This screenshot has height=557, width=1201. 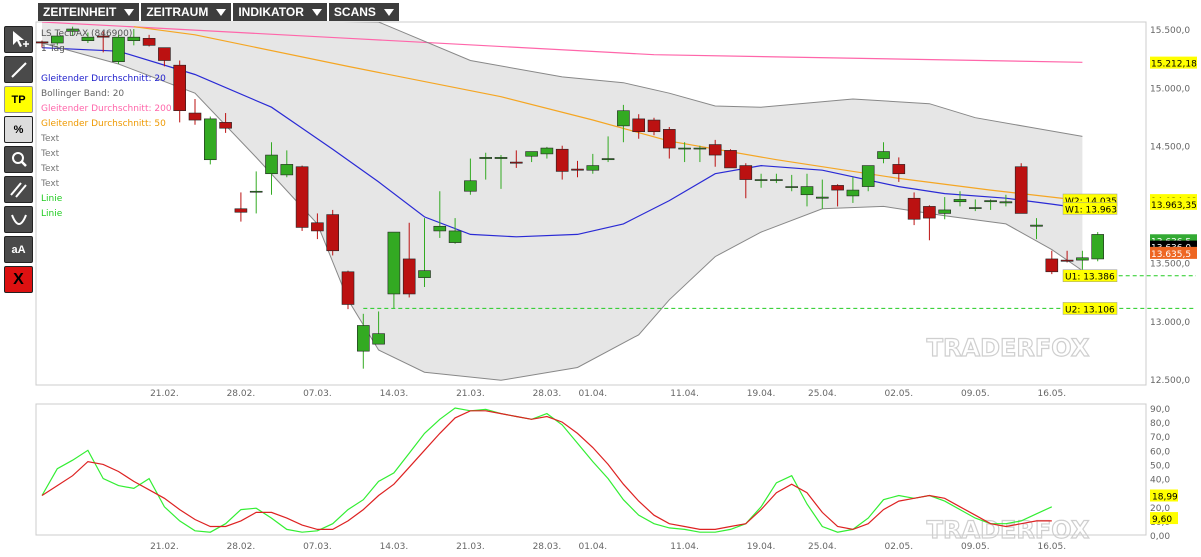 What do you see at coordinates (1174, 65) in the screenshot?
I see `price-tag: 15.212,18` at bounding box center [1174, 65].